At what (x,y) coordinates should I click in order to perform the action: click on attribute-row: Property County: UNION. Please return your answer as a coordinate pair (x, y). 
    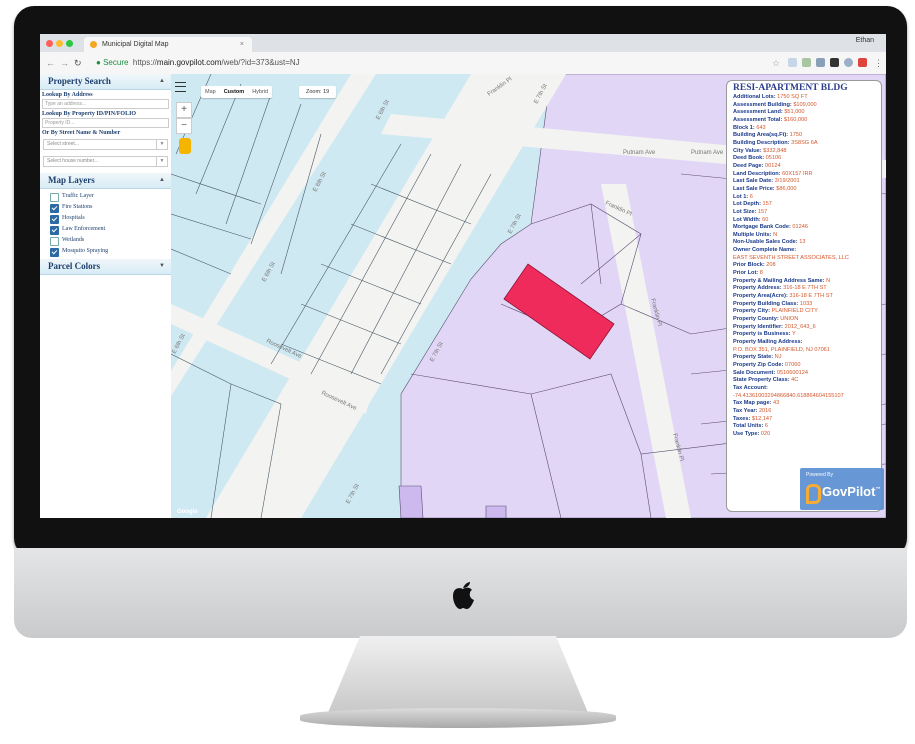
    Looking at the image, I should click on (807, 320).